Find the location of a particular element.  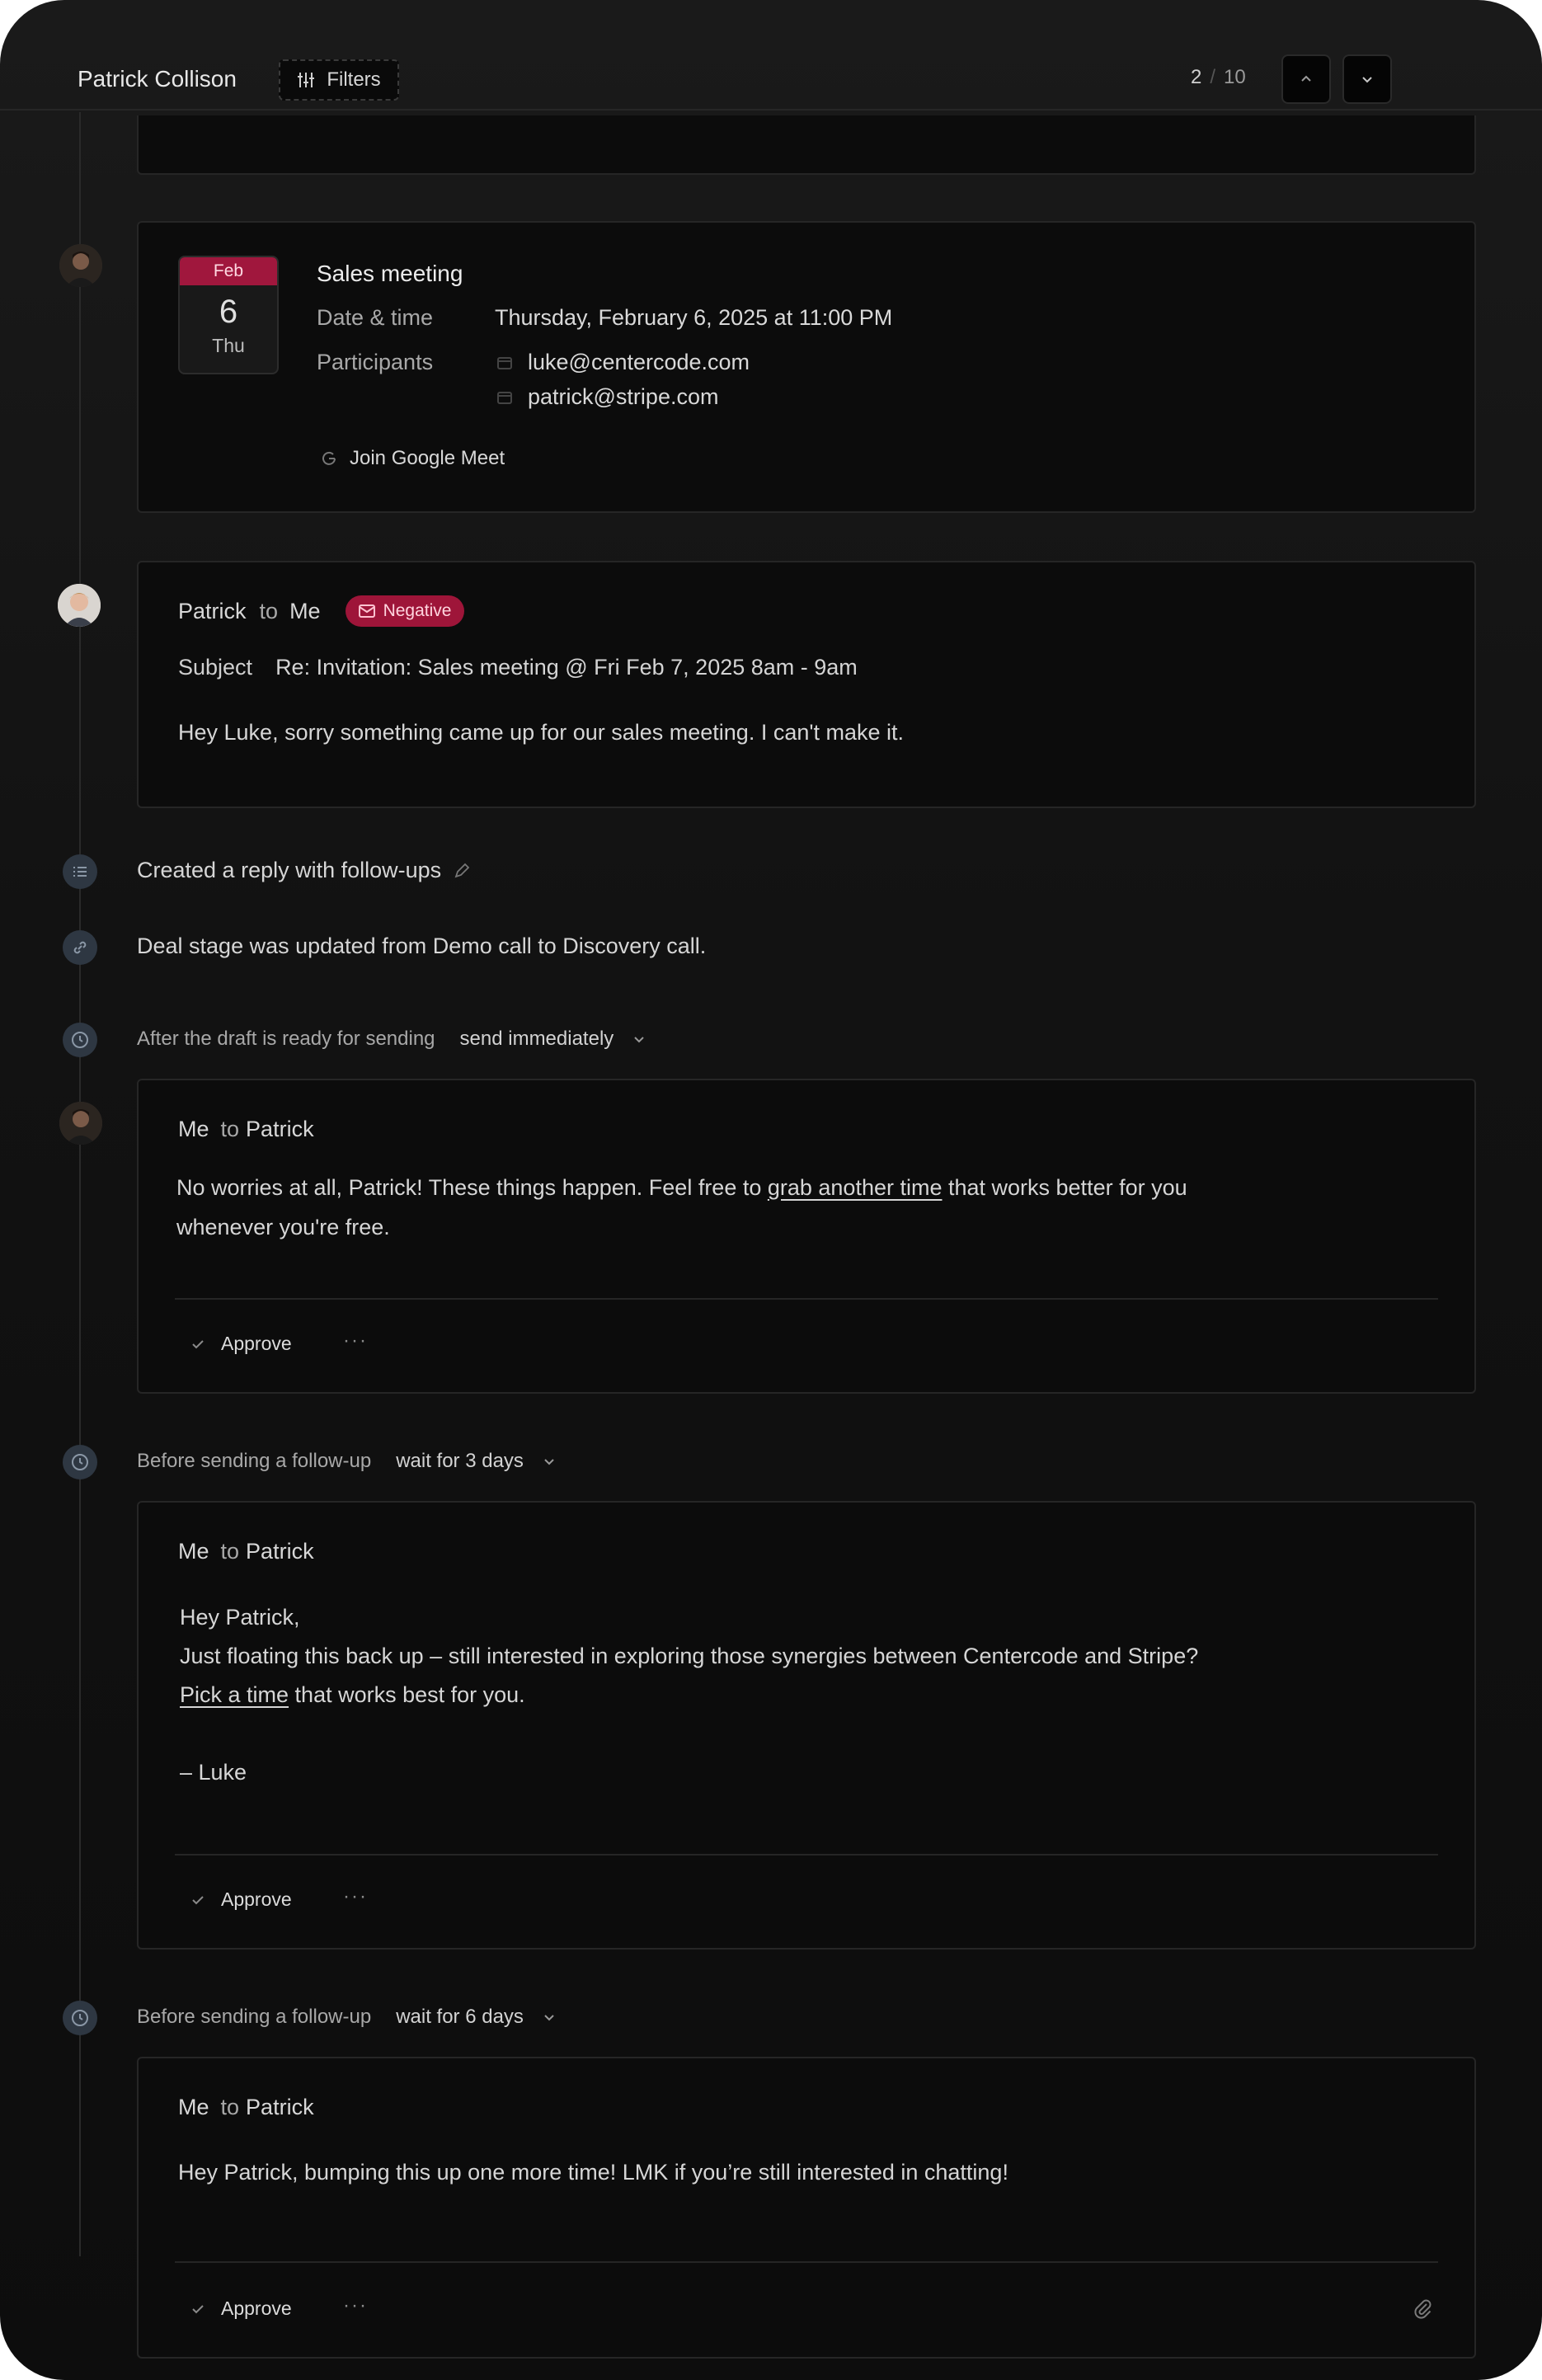

previous-button is located at coordinates (1306, 79).